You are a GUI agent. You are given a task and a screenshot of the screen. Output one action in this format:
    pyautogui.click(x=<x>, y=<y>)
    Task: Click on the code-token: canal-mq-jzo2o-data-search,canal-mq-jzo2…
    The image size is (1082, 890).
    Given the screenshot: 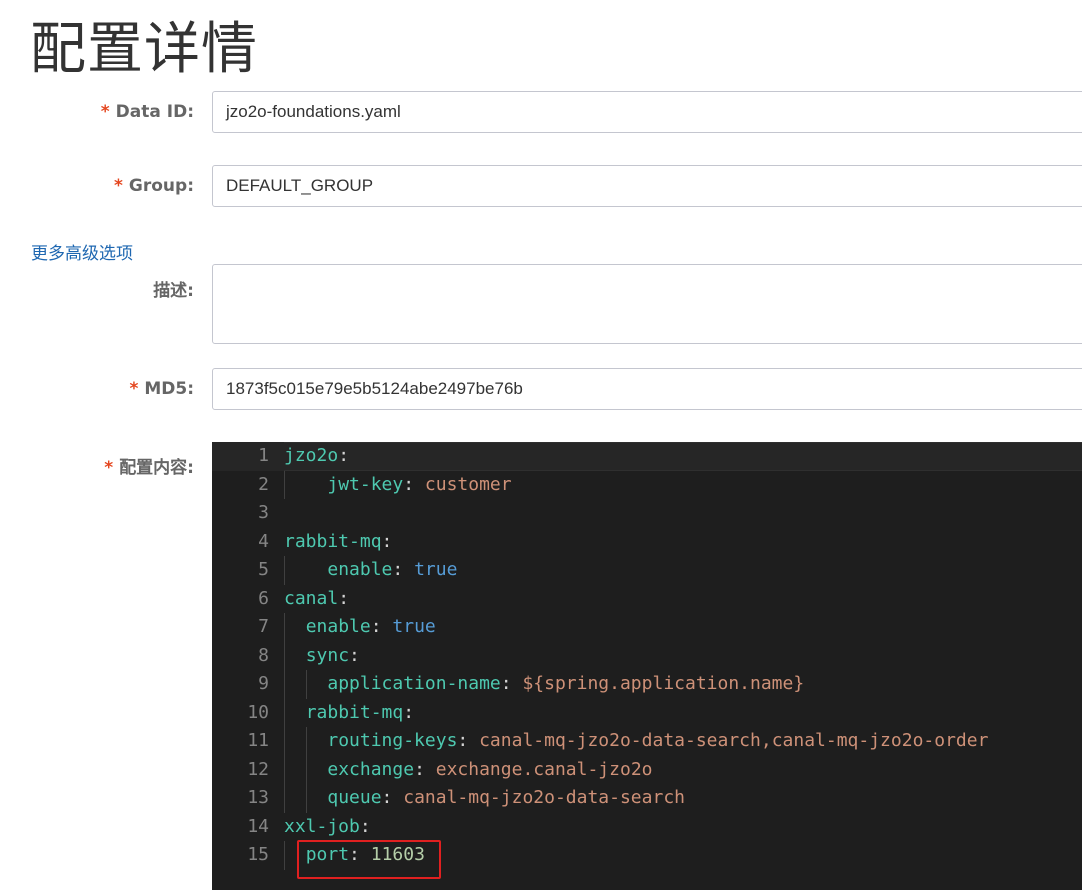 What is the action you would take?
    pyautogui.click(x=734, y=740)
    